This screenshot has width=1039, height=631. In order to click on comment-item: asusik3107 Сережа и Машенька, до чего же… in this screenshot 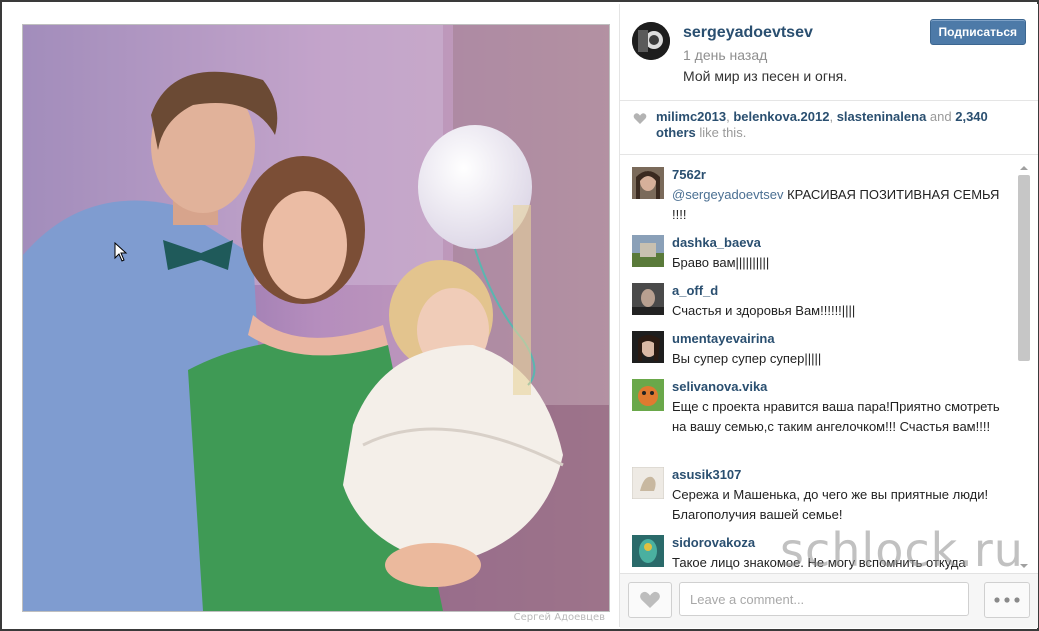, I will do `click(820, 497)`.